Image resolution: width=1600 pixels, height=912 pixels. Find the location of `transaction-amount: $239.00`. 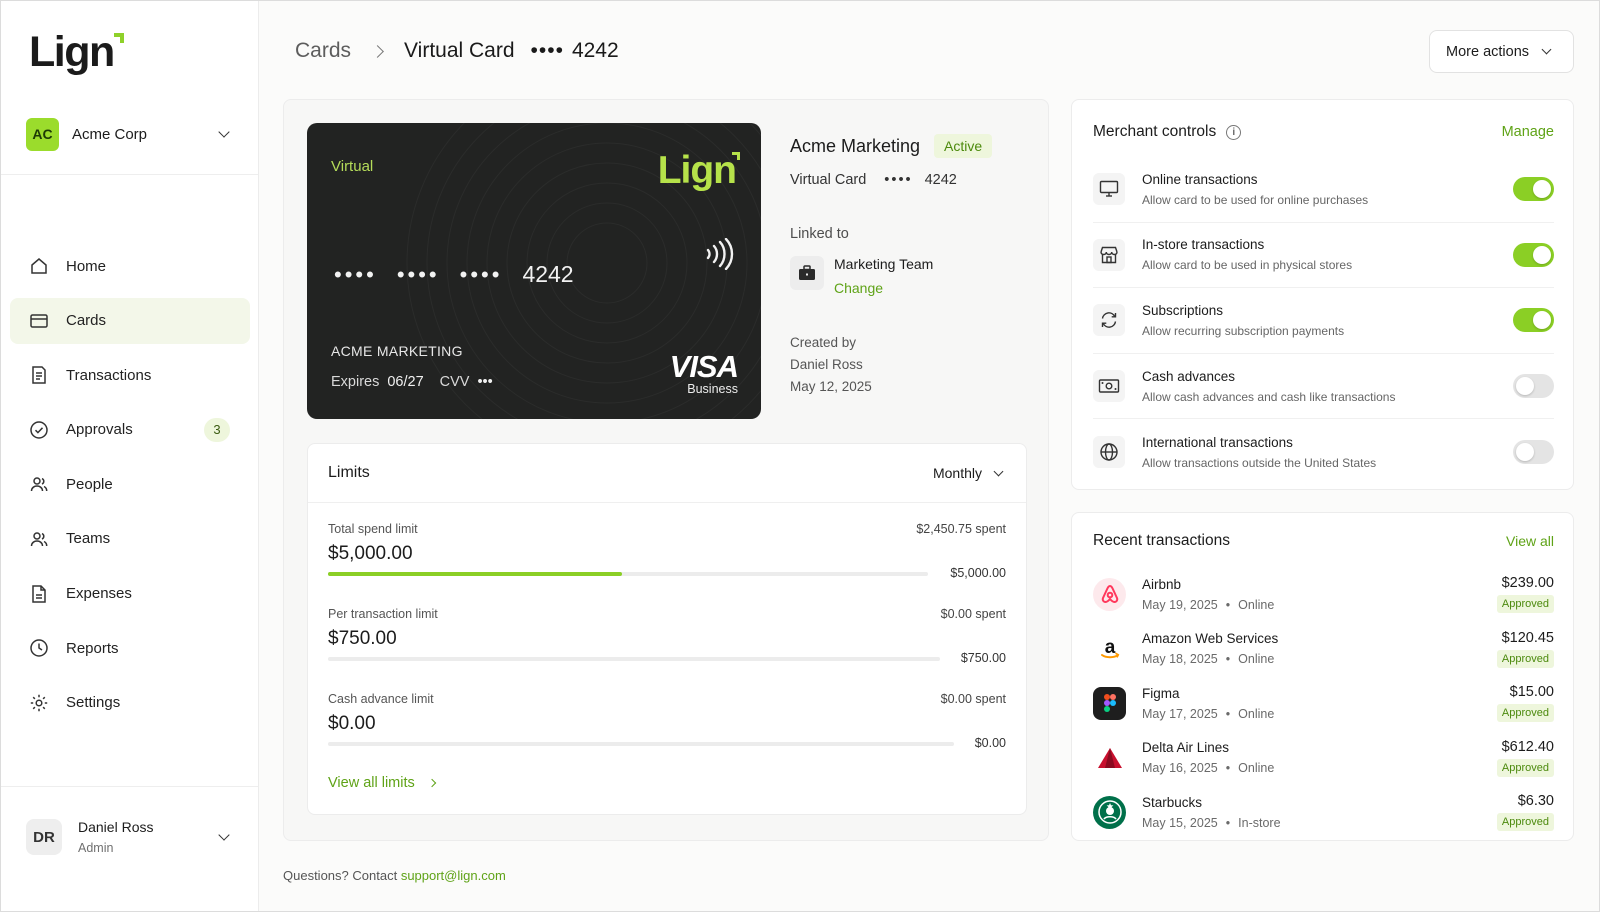

transaction-amount: $239.00 is located at coordinates (1527, 583).